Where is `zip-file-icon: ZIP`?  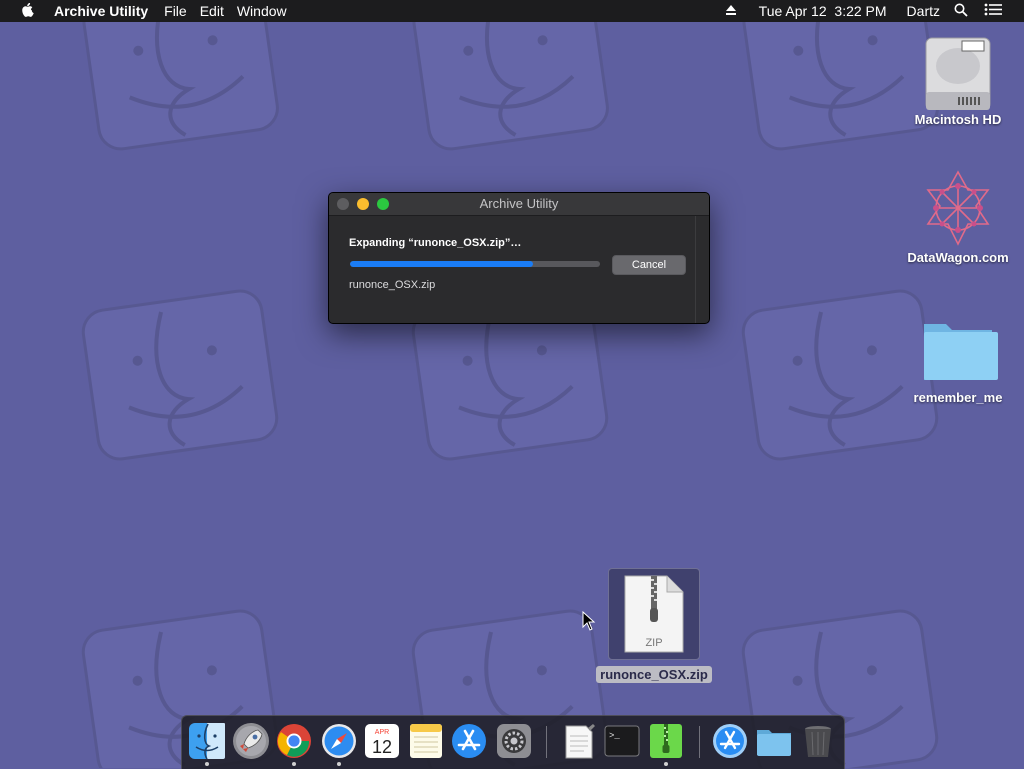
zip-file-icon: ZIP is located at coordinates (654, 614).